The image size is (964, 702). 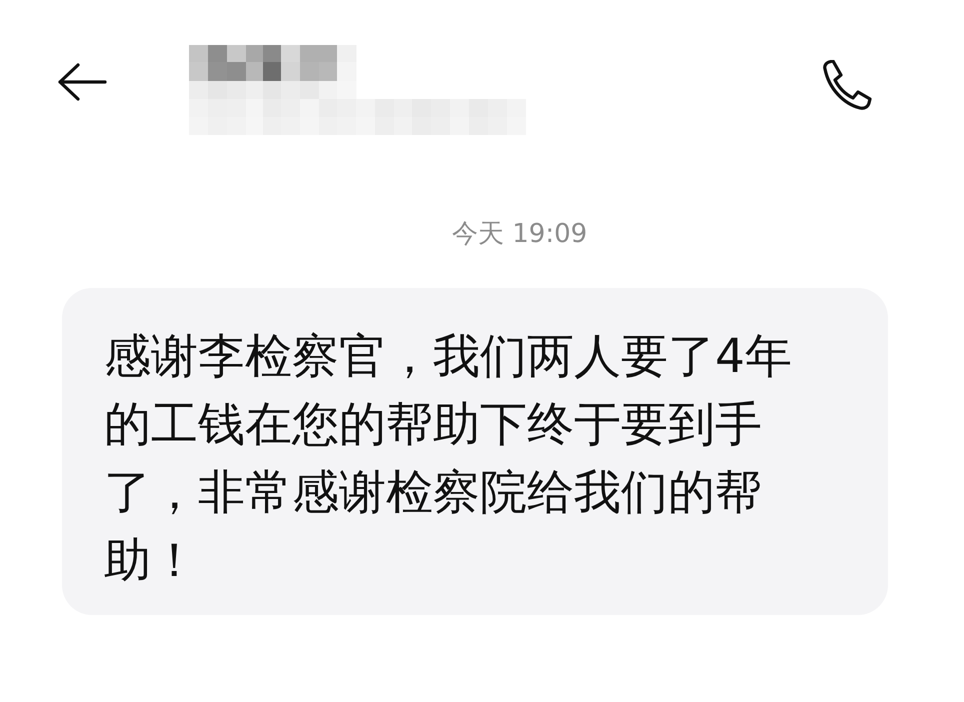 I want to click on back-arrow-icon, so click(x=82, y=82).